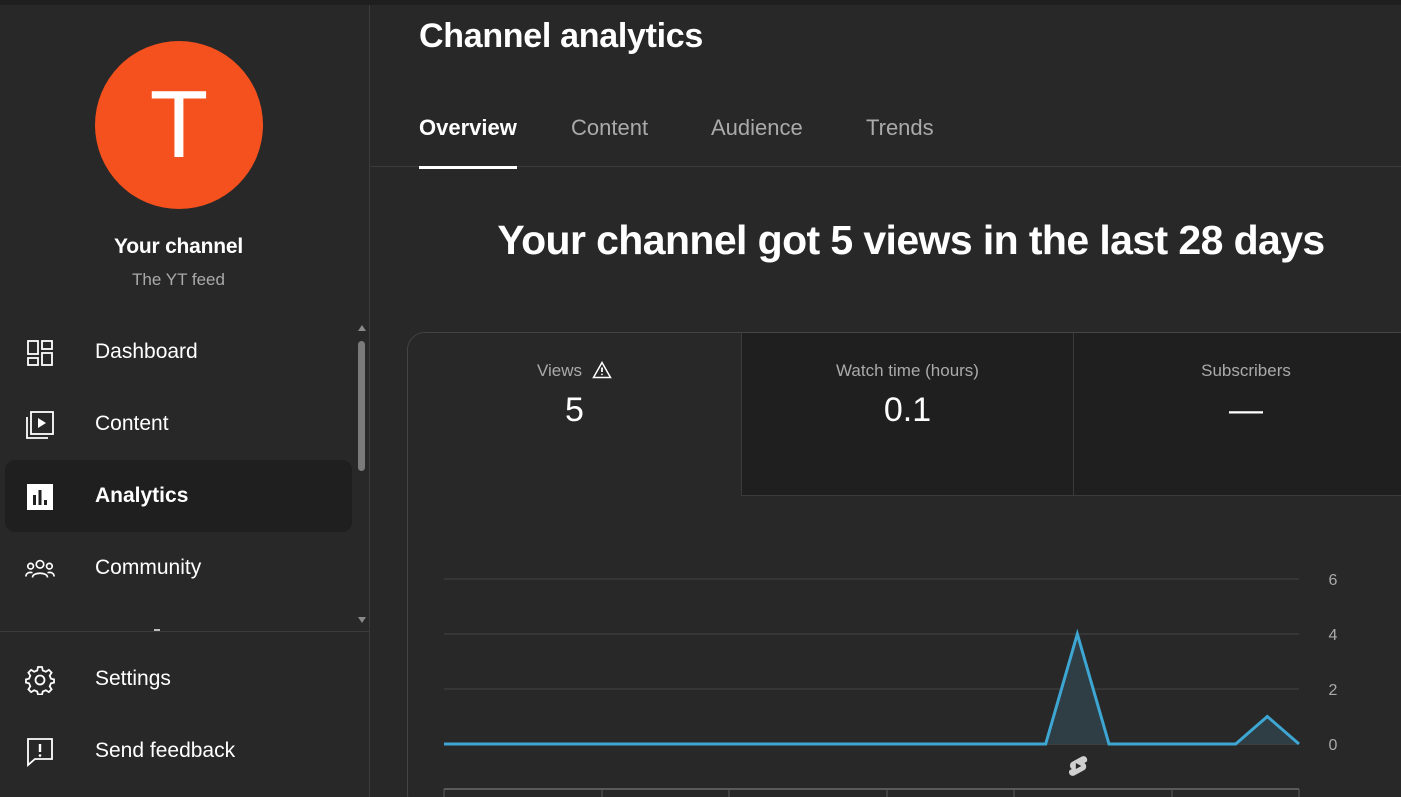  Describe the element at coordinates (179, 125) in the screenshot. I see `avatar: T` at that location.